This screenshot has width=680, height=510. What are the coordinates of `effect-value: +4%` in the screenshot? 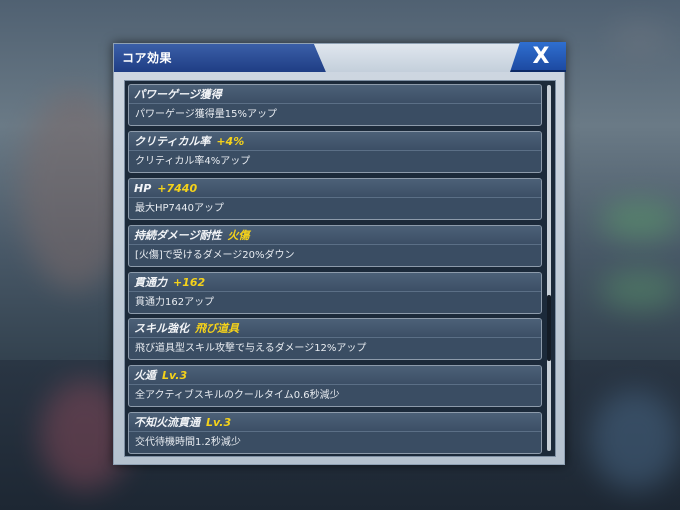 It's located at (230, 141).